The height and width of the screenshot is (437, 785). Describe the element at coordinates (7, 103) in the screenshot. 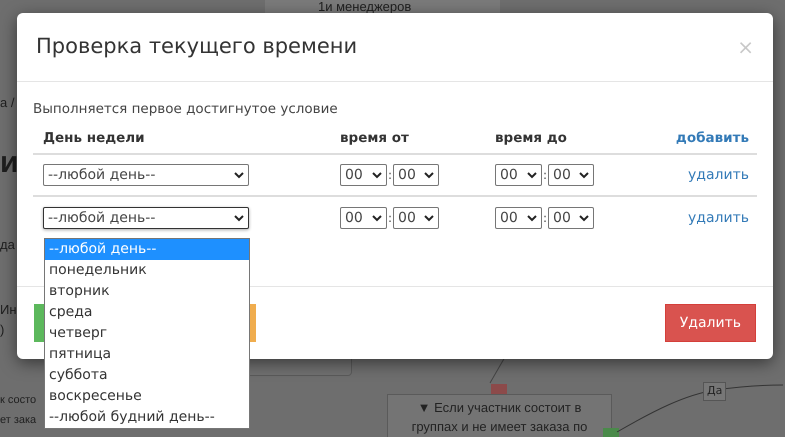

I see `background-text: а /` at that location.